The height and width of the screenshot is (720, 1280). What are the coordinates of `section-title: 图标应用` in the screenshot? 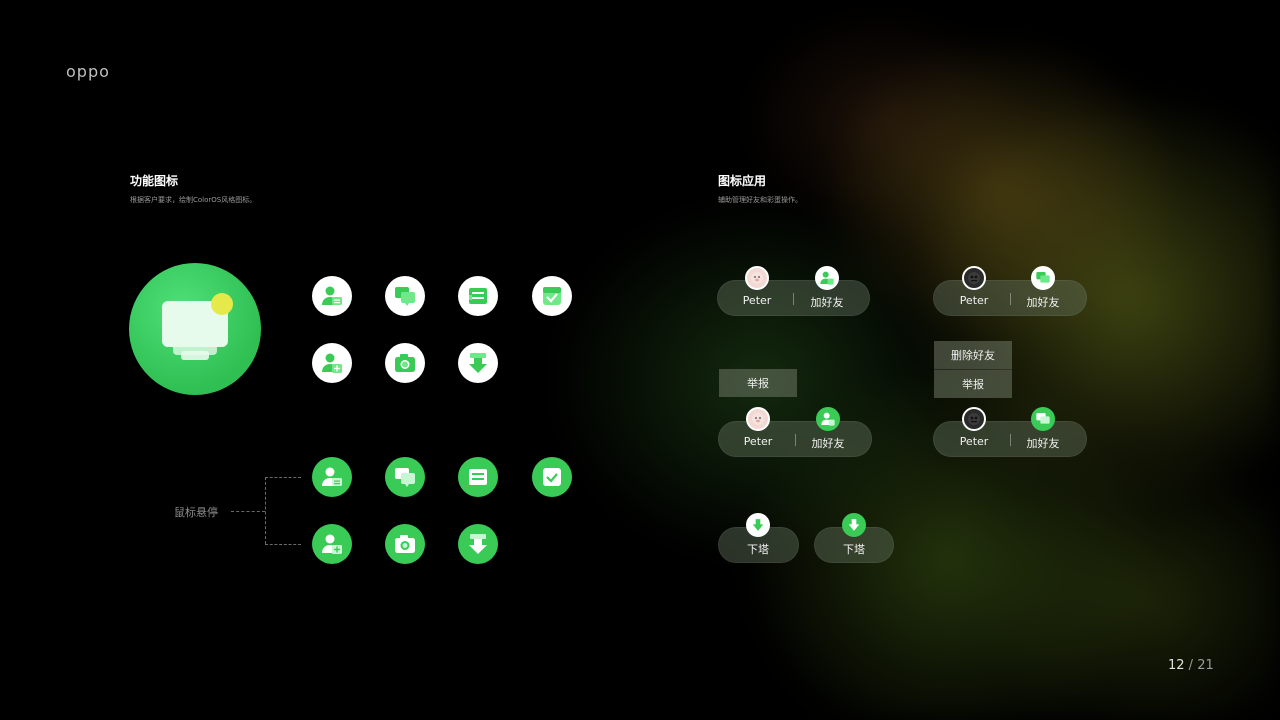 It's located at (742, 181).